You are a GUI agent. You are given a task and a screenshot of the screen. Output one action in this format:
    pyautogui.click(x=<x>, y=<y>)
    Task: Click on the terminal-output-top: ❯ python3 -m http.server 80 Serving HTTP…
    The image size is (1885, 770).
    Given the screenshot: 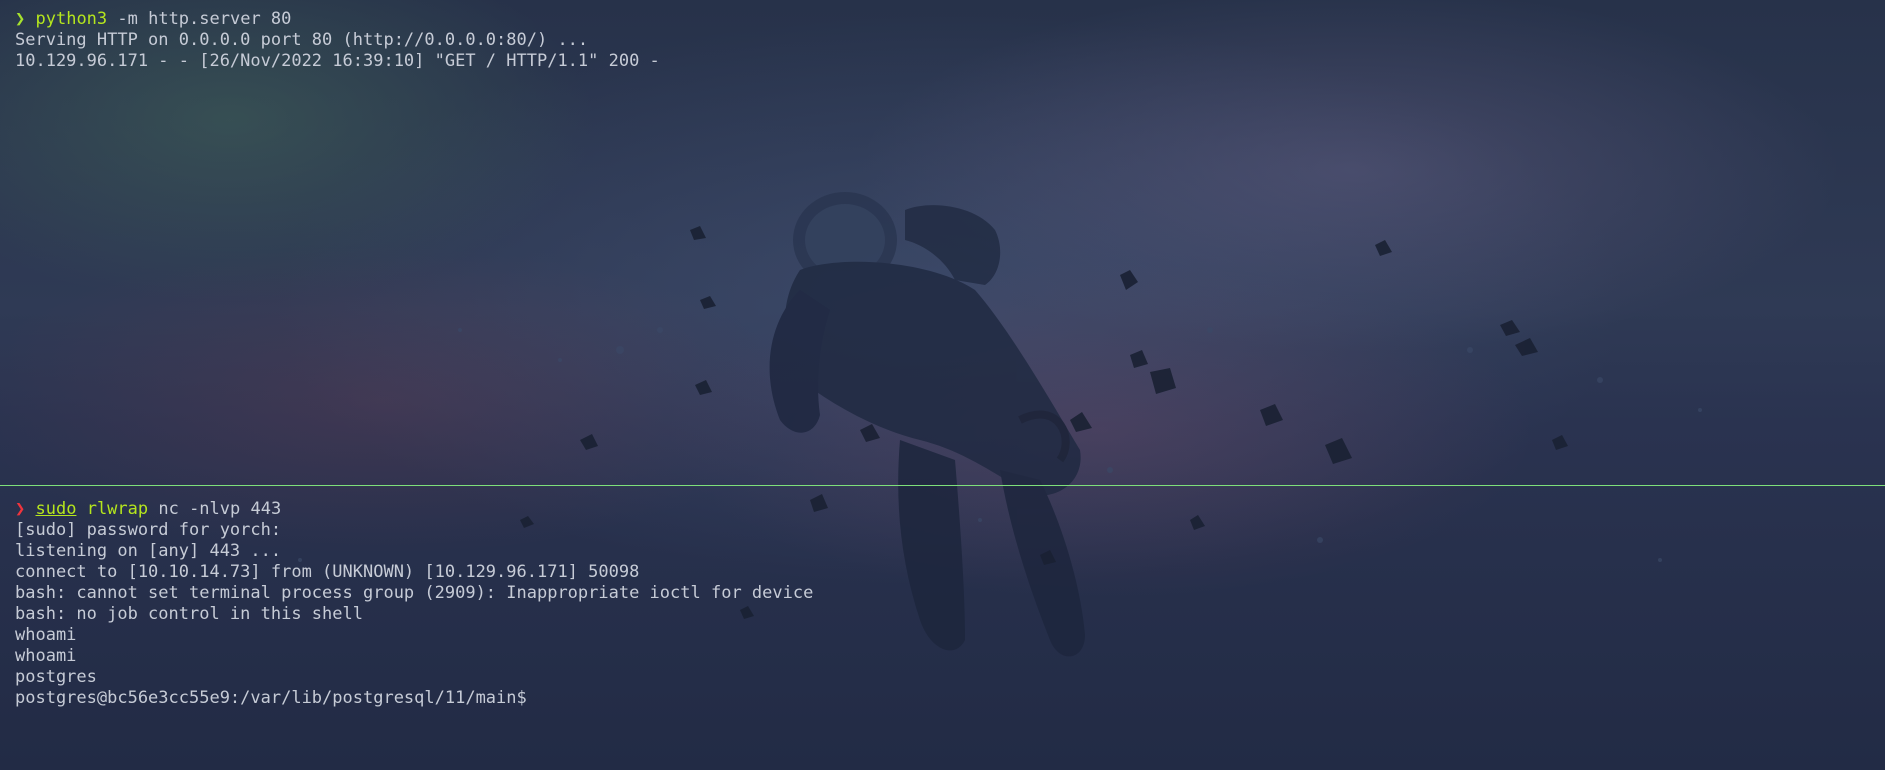 What is the action you would take?
    pyautogui.click(x=337, y=40)
    